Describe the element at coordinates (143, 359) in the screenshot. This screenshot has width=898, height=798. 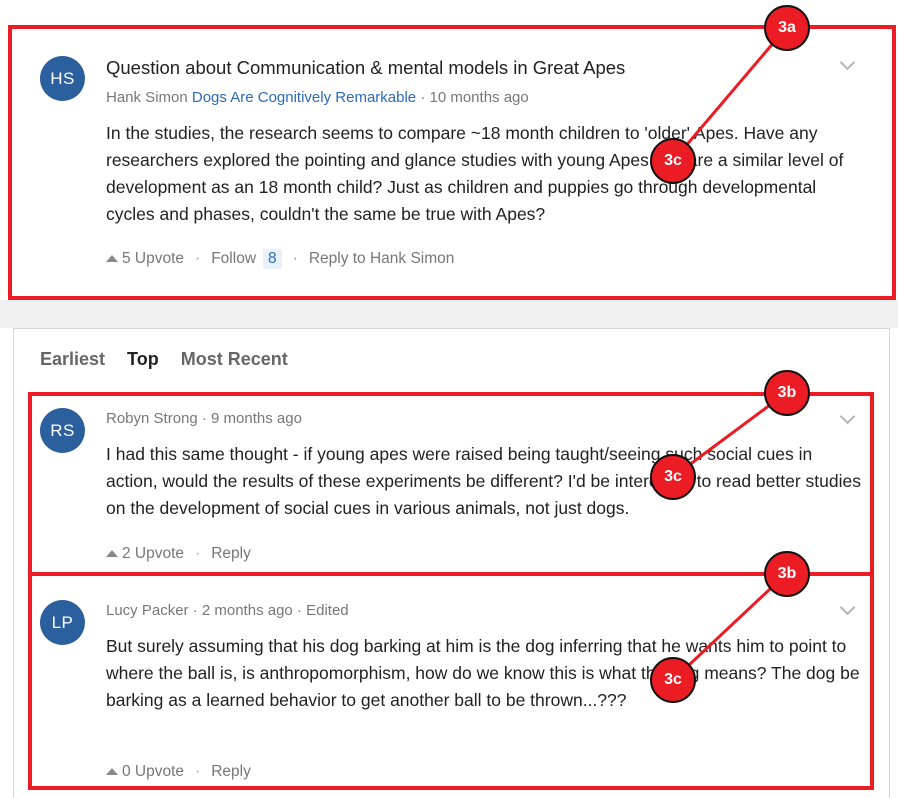
I see `tab-top: Top` at that location.